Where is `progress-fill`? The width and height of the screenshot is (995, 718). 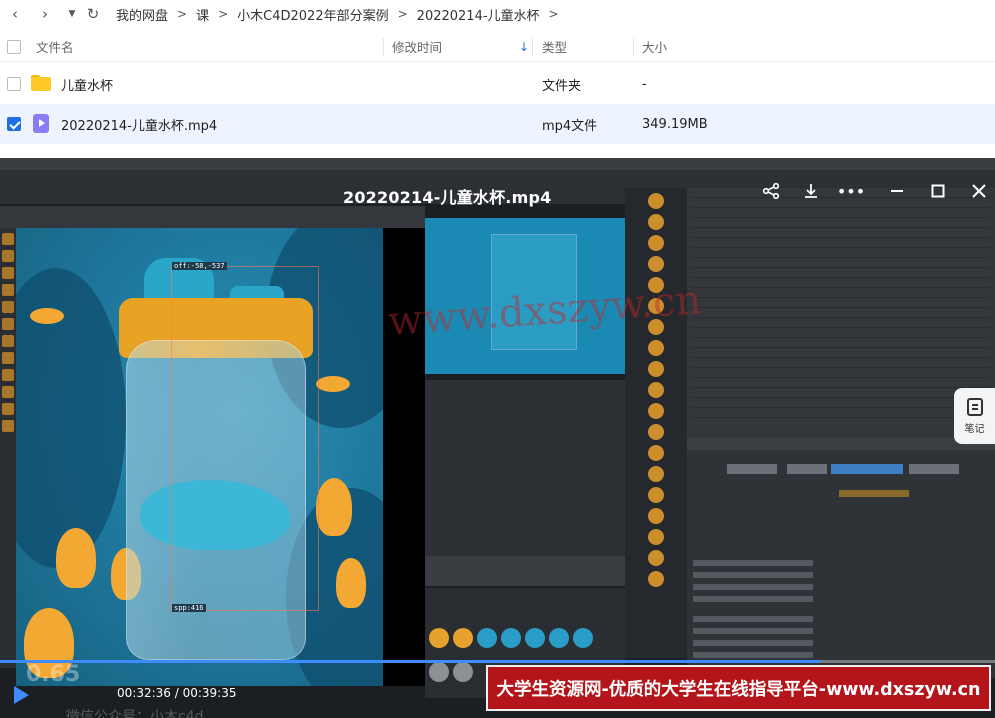 progress-fill is located at coordinates (410, 661).